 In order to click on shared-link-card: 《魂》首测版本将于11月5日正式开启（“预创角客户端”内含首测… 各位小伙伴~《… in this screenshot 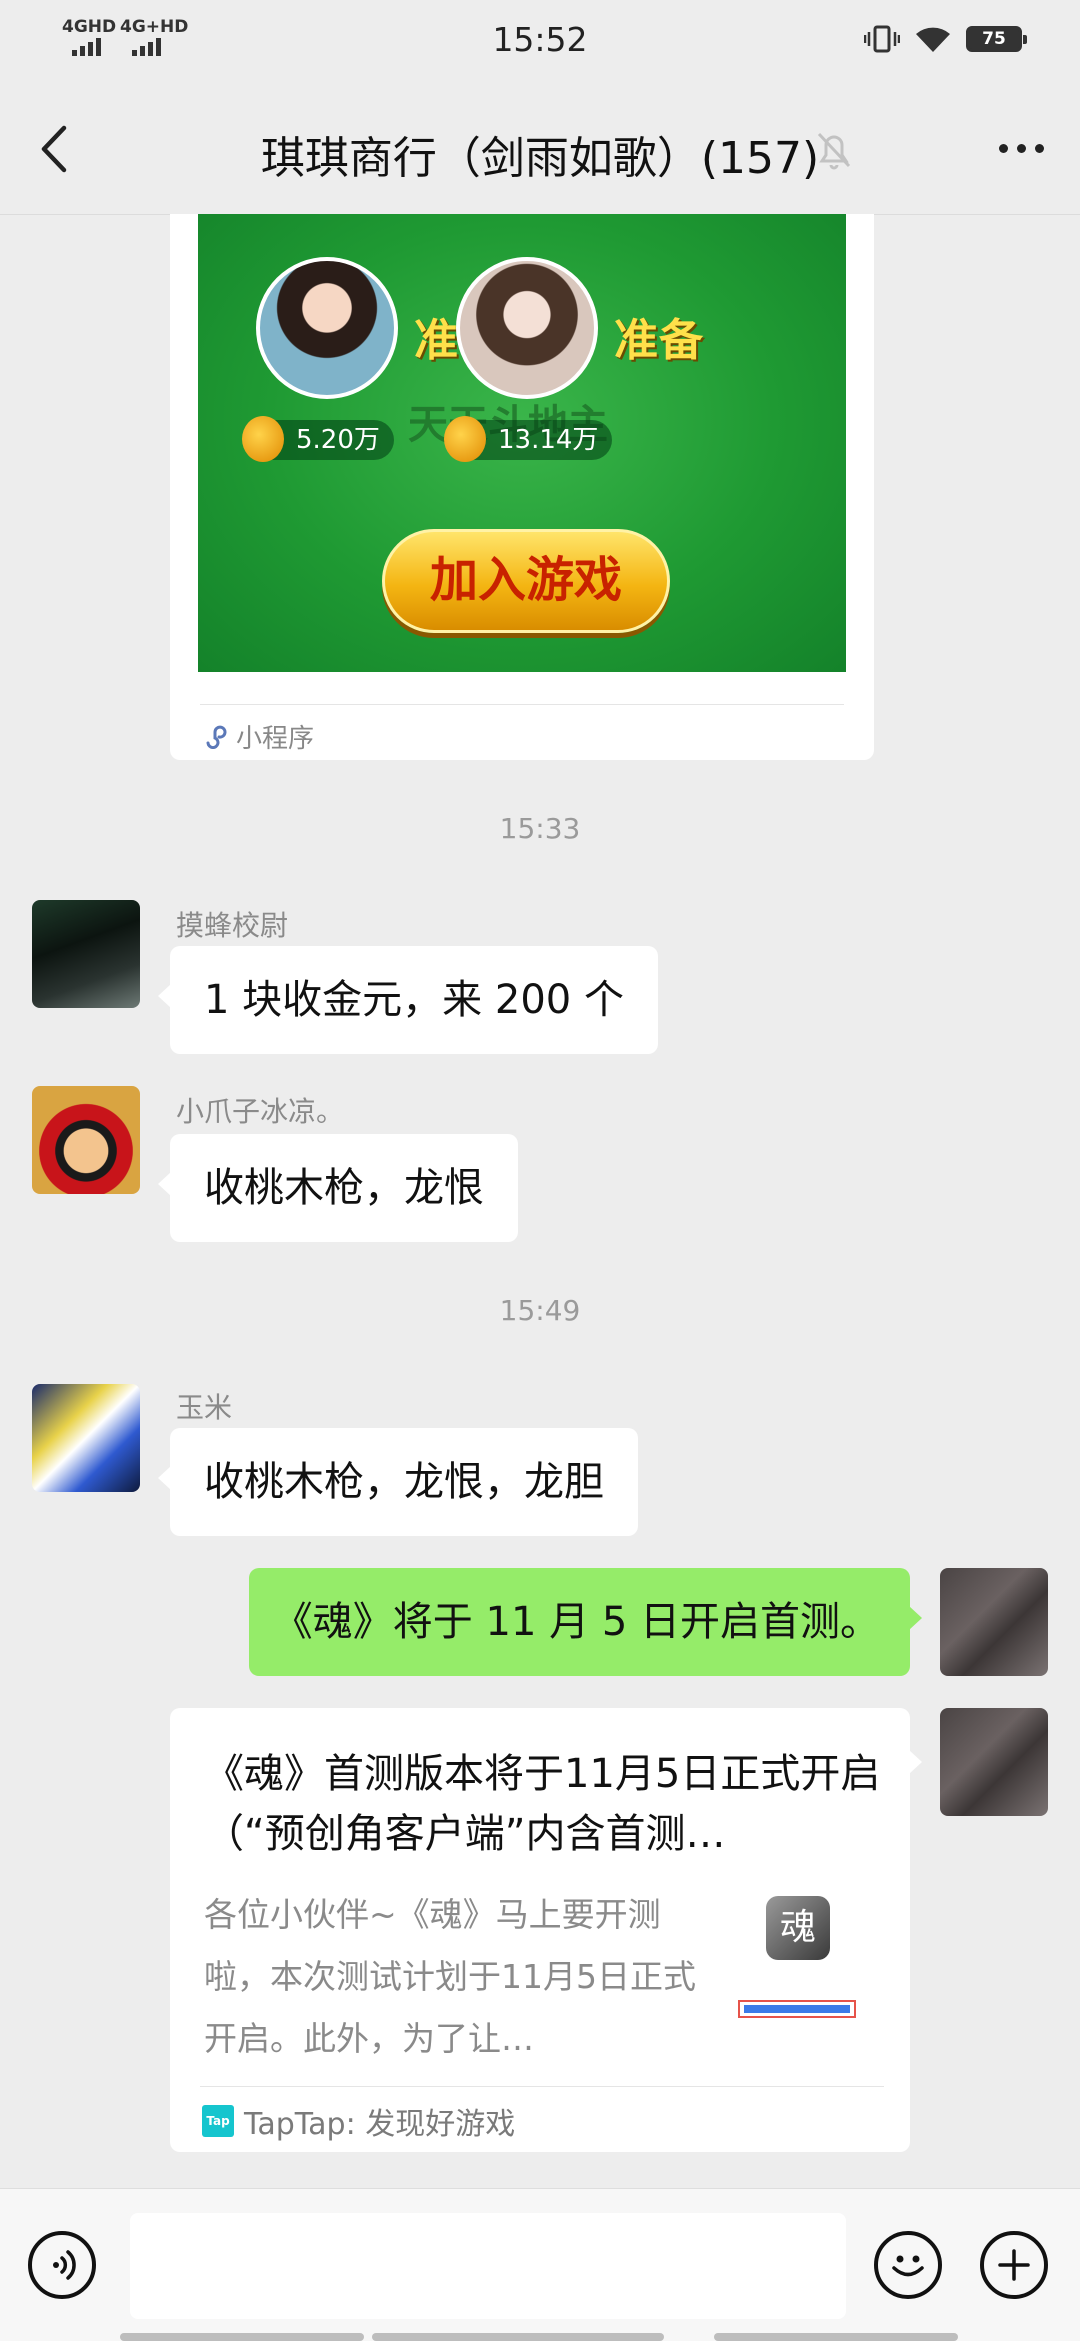, I will do `click(546, 1930)`.